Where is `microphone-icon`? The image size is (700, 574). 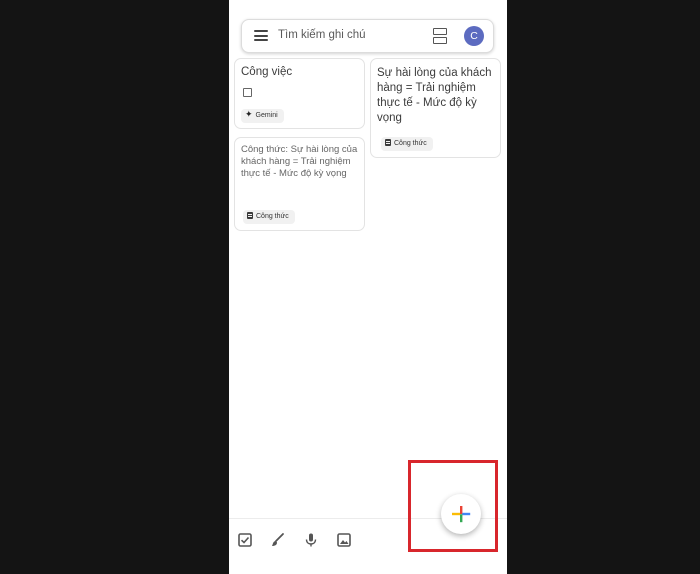
microphone-icon is located at coordinates (311, 540).